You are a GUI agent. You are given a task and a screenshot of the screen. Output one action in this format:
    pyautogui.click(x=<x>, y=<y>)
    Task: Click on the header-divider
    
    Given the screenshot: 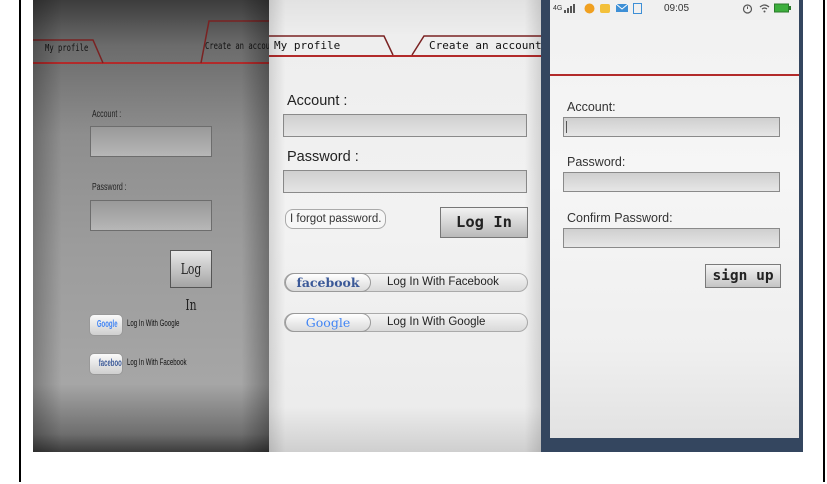 What is the action you would take?
    pyautogui.click(x=674, y=75)
    